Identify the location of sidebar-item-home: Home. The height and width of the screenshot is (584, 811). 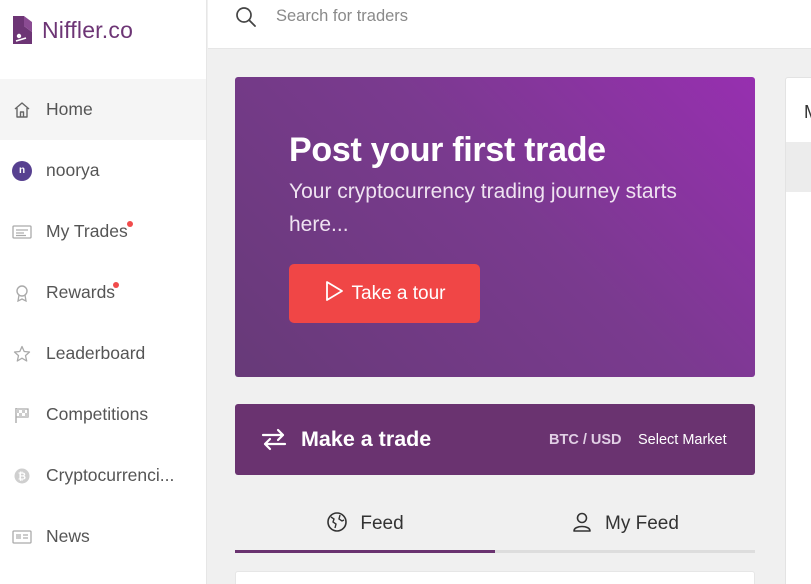
(103, 109).